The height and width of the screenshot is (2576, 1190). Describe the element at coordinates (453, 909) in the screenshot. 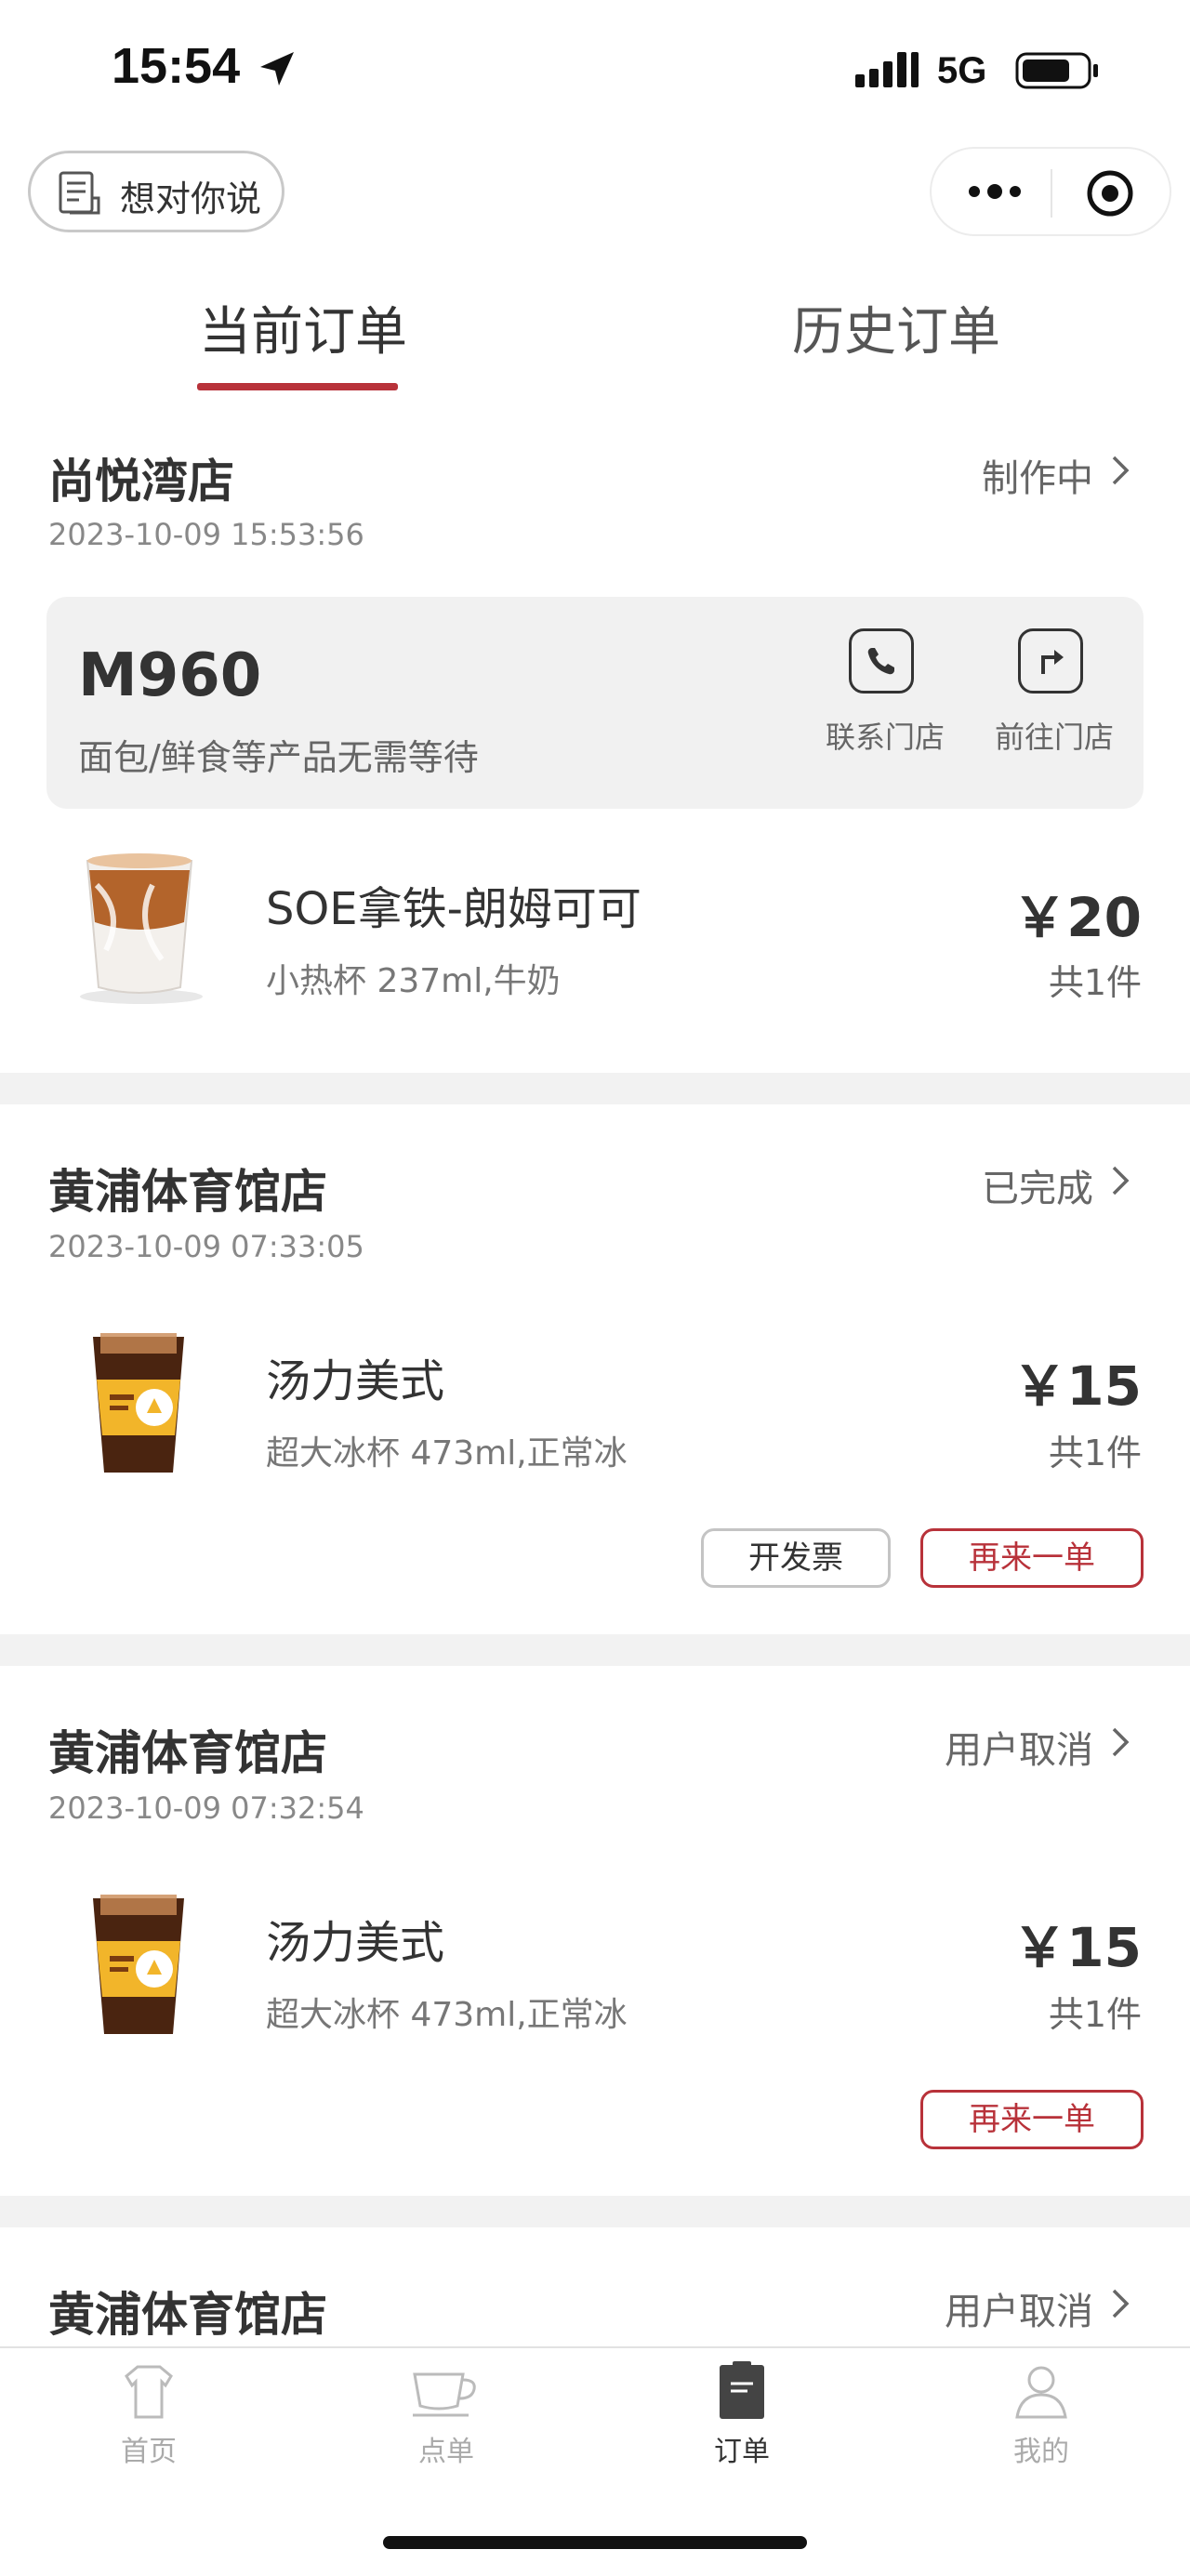

I see `product-name: SOE拿铁-朗姆可可` at that location.